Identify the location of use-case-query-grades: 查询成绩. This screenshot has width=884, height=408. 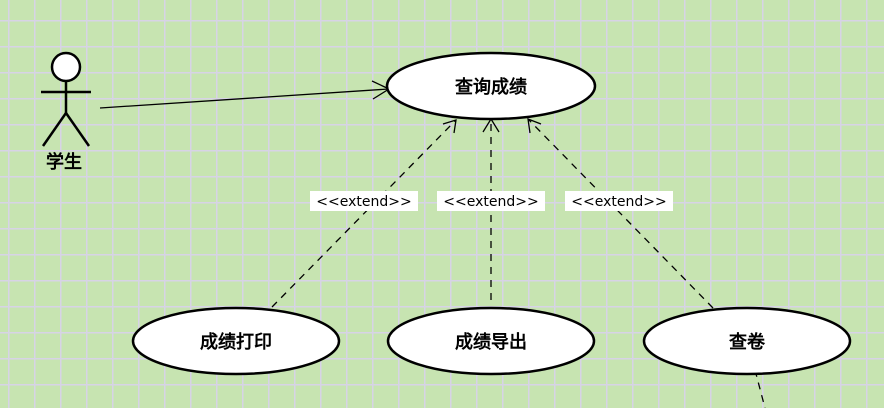
(491, 86).